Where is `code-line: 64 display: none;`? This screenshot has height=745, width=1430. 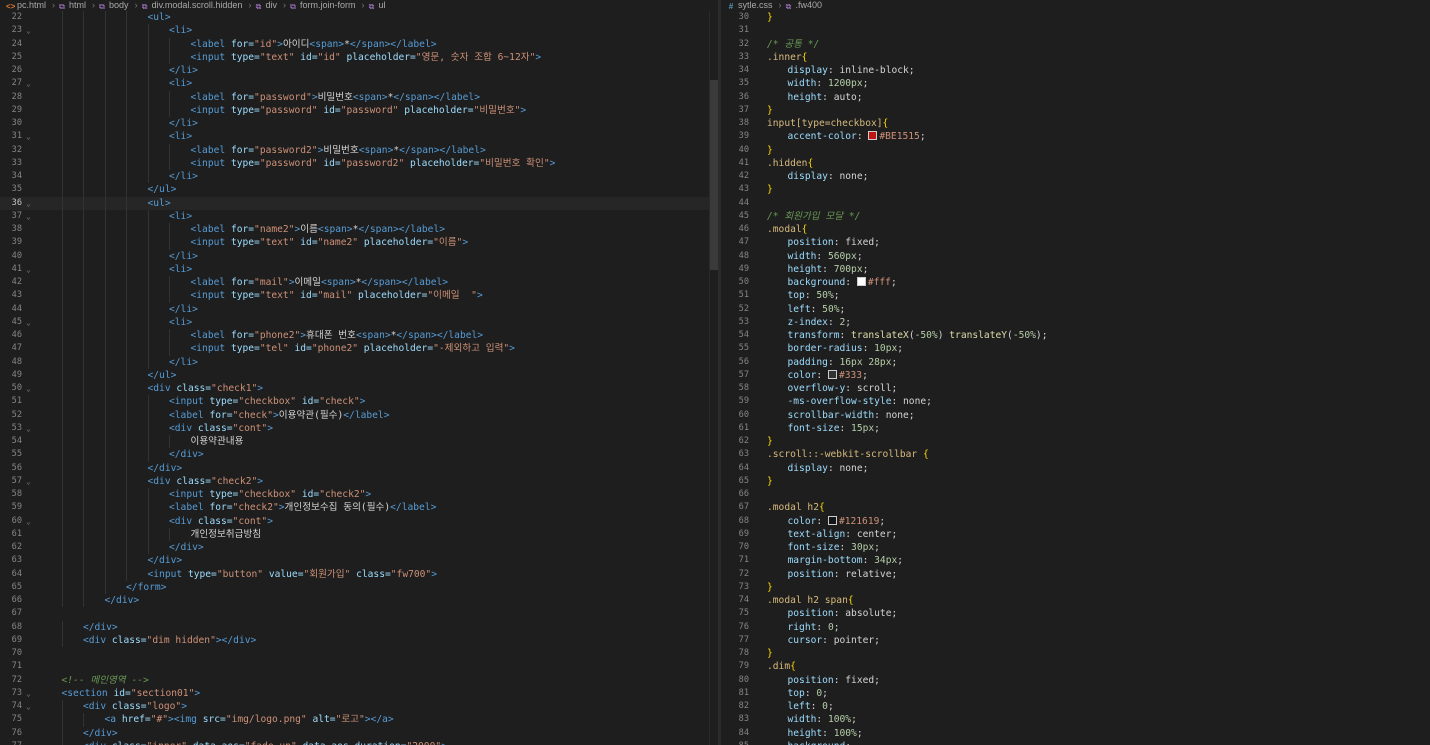
code-line: 64 display: none; is located at coordinates (1075, 468).